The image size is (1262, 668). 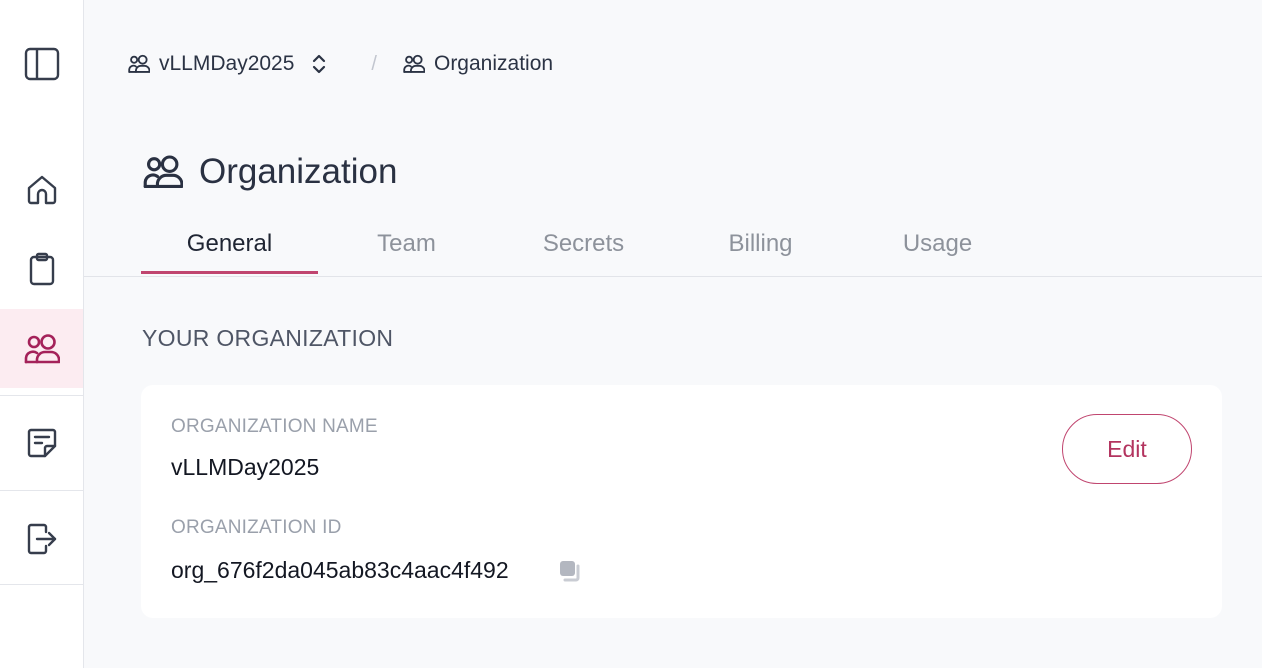 I want to click on organization-id-label: ORGANIZATION ID, so click(x=256, y=527).